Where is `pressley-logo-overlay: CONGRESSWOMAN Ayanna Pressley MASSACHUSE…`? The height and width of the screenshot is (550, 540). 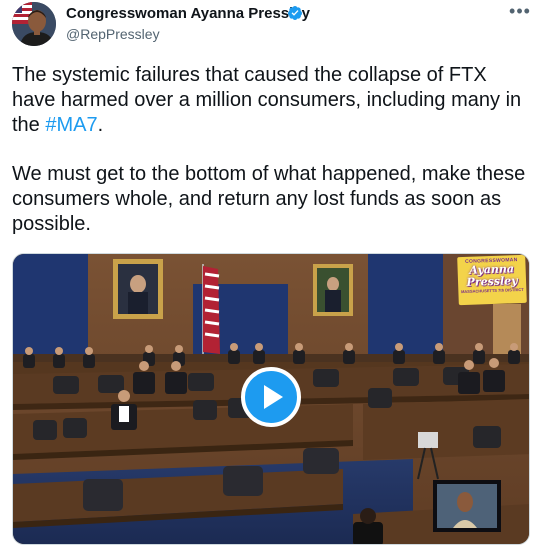
pressley-logo-overlay: CONGRESSWOMAN Ayanna Pressley MASSACHUSE… is located at coordinates (492, 280).